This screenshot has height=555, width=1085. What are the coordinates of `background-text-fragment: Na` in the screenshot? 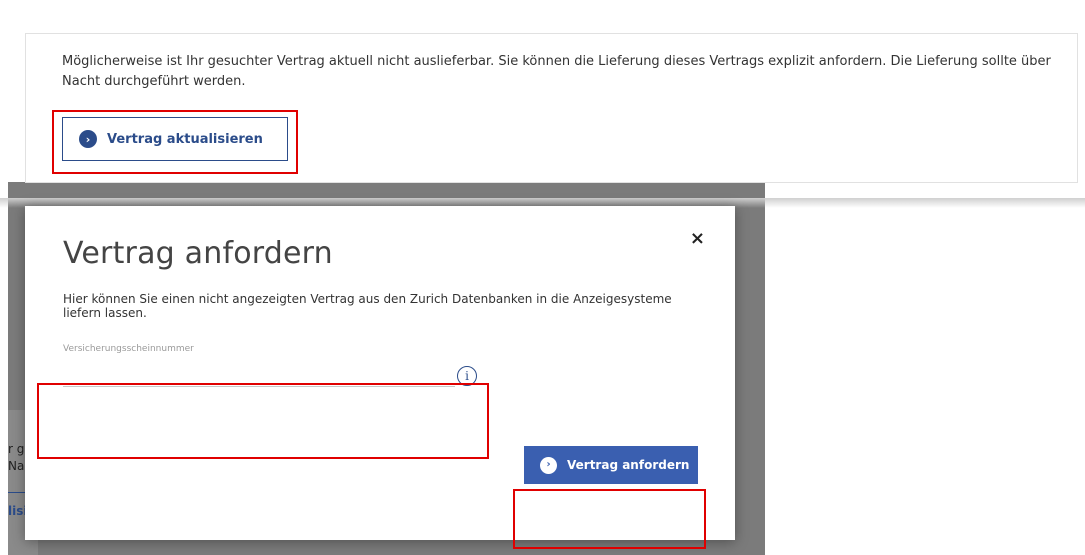 It's located at (16, 466).